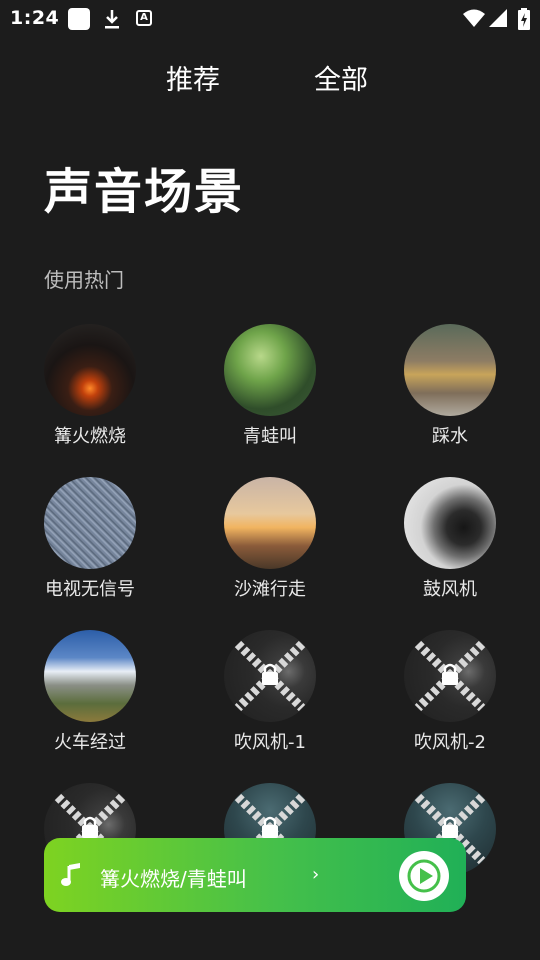 This screenshot has height=960, width=540. I want to click on tab-recommend: 推荐, so click(193, 77).